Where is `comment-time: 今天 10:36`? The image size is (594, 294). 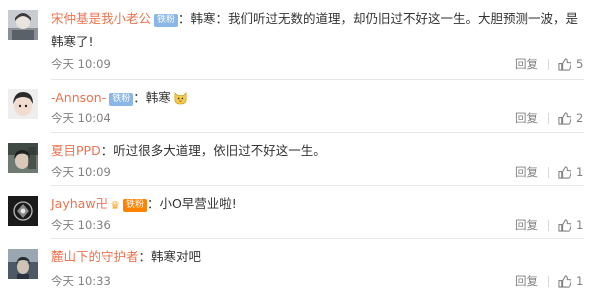
comment-time: 今天 10:36 is located at coordinates (81, 225).